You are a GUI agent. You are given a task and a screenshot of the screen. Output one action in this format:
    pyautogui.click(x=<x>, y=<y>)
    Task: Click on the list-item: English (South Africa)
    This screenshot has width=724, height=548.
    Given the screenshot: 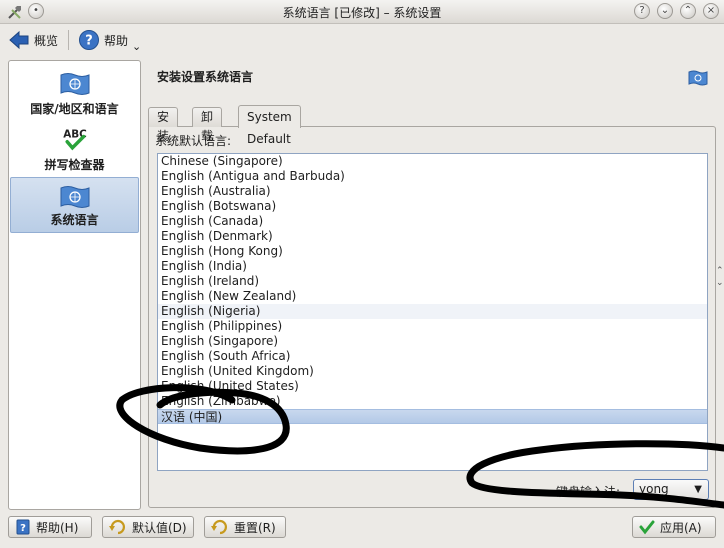 What is the action you would take?
    pyautogui.click(x=432, y=356)
    